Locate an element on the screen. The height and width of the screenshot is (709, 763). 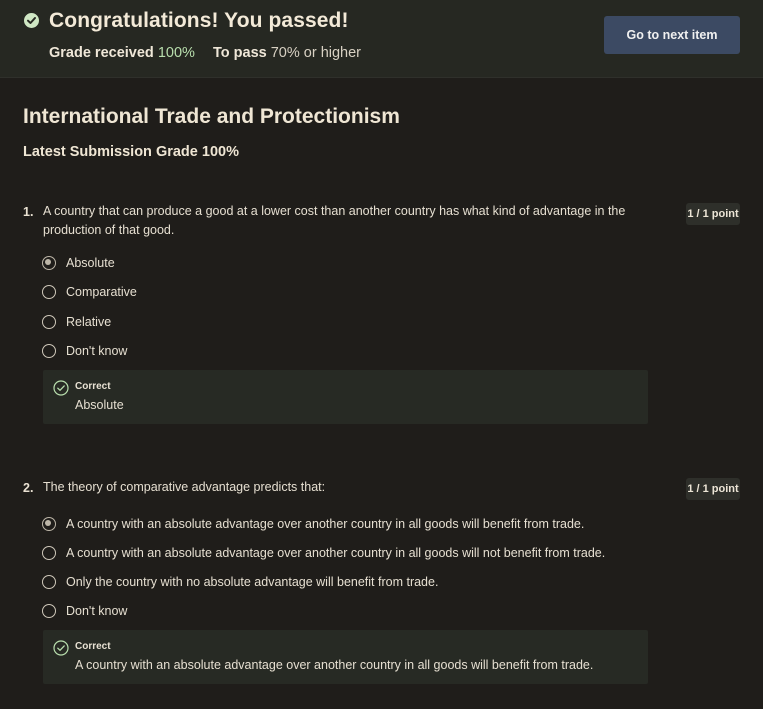
check-circle-icon is located at coordinates (31, 20).